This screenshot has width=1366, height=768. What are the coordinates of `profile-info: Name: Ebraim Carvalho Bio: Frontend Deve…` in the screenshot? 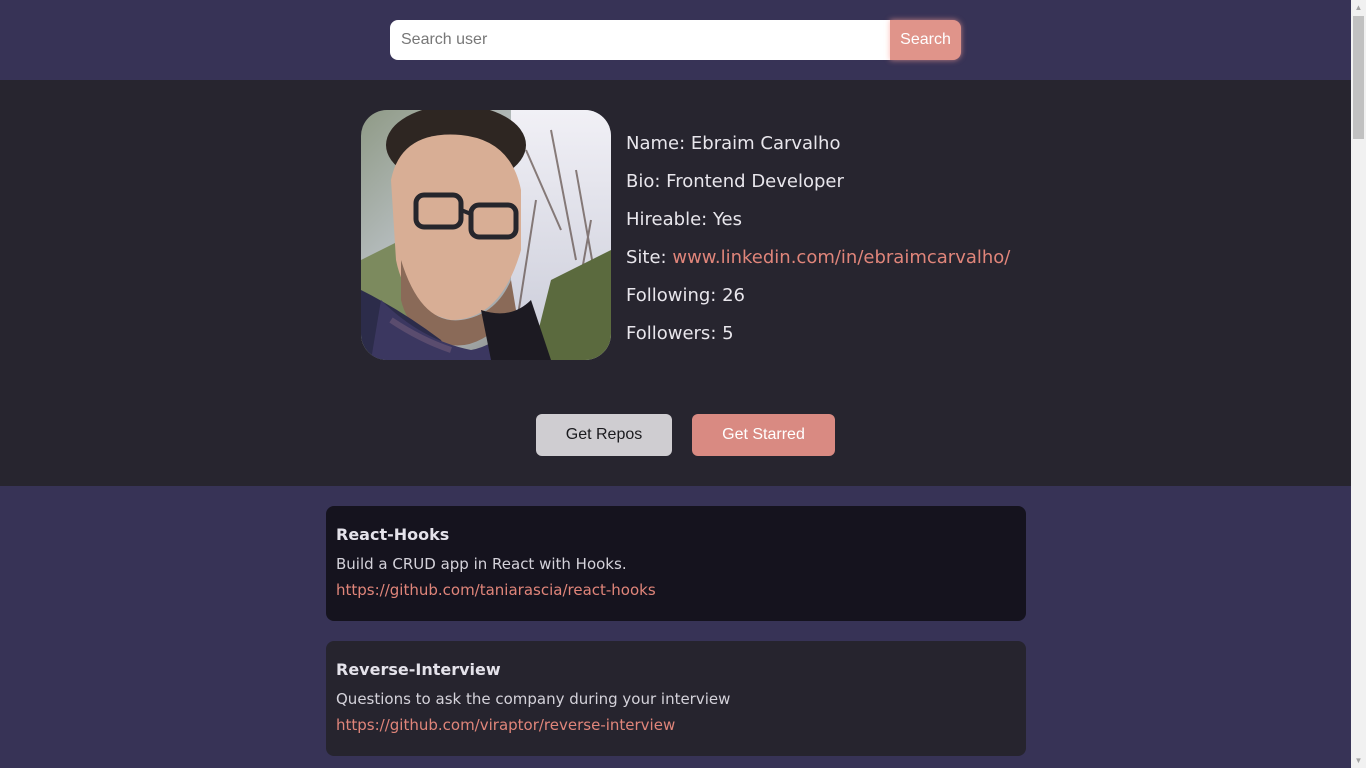 It's located at (818, 246).